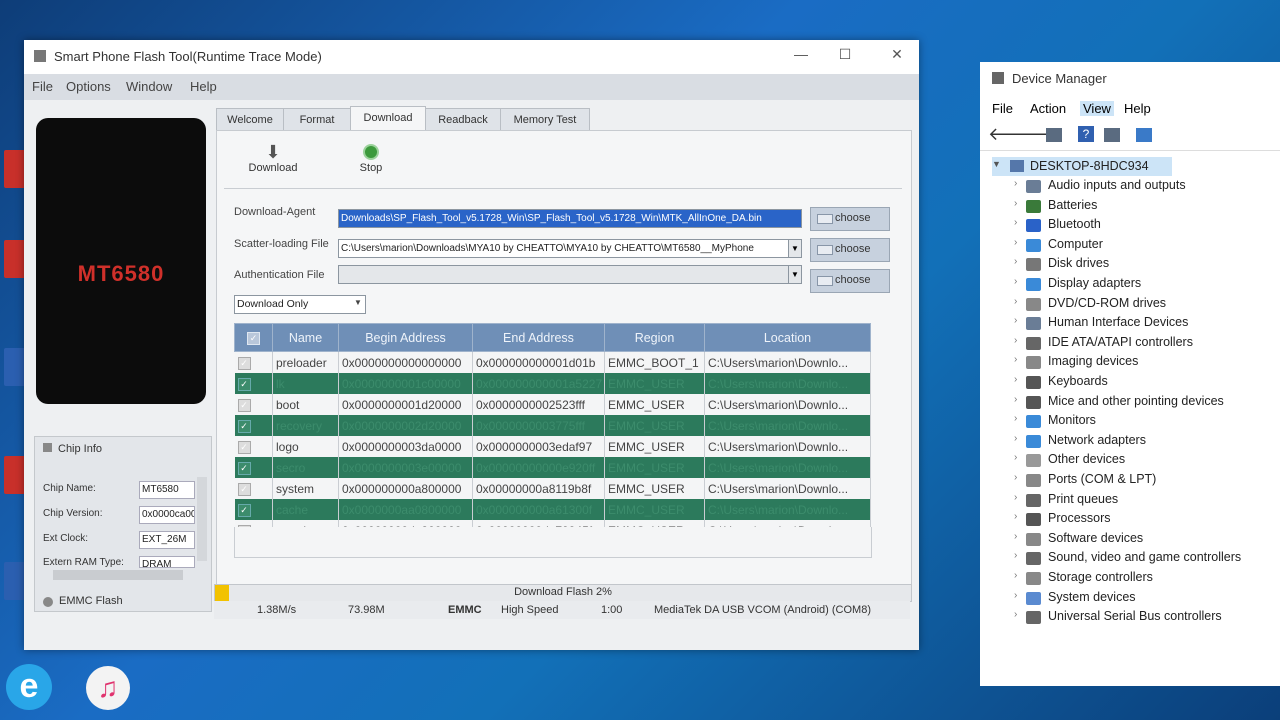 The width and height of the screenshot is (1280, 720). What do you see at coordinates (850, 219) in the screenshot?
I see `choose-da-button: choose` at bounding box center [850, 219].